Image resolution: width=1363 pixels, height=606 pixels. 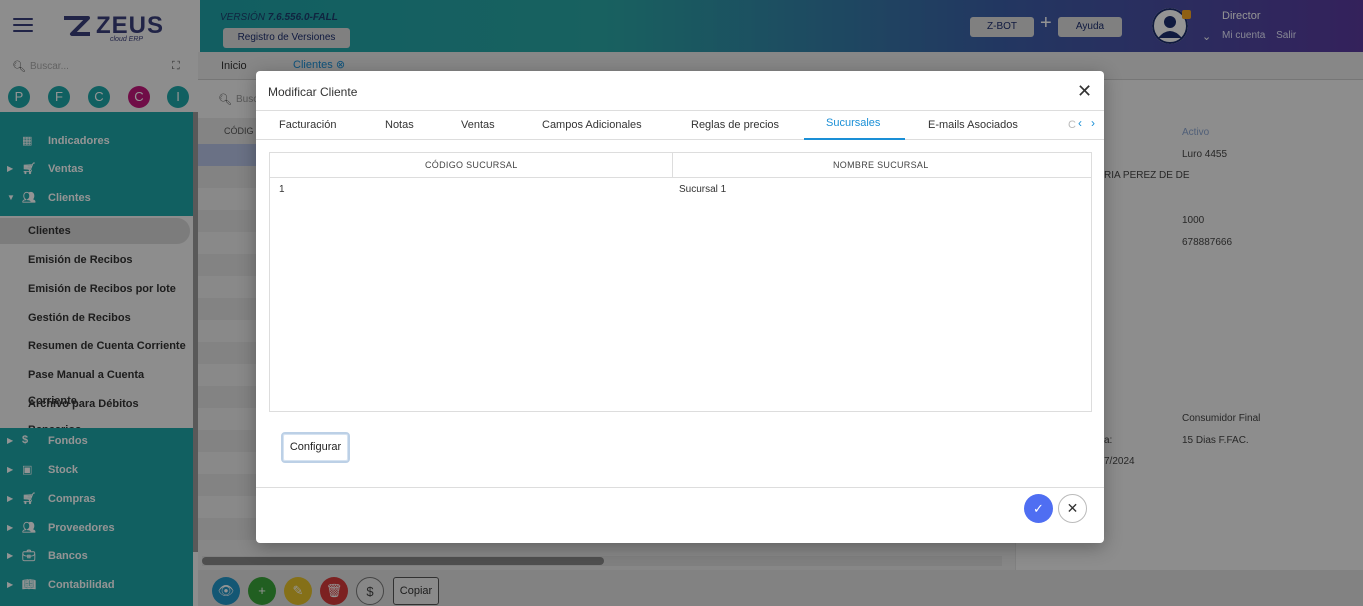 What do you see at coordinates (399, 125) in the screenshot?
I see `tab-notas: Notas` at bounding box center [399, 125].